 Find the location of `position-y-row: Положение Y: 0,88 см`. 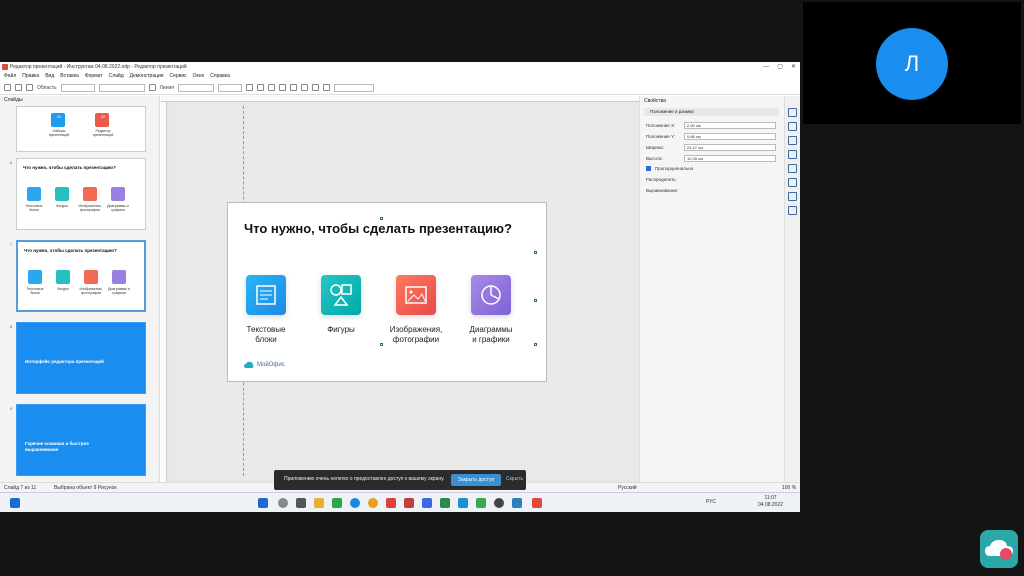

position-y-row: Положение Y: 0,88 см is located at coordinates (711, 136).